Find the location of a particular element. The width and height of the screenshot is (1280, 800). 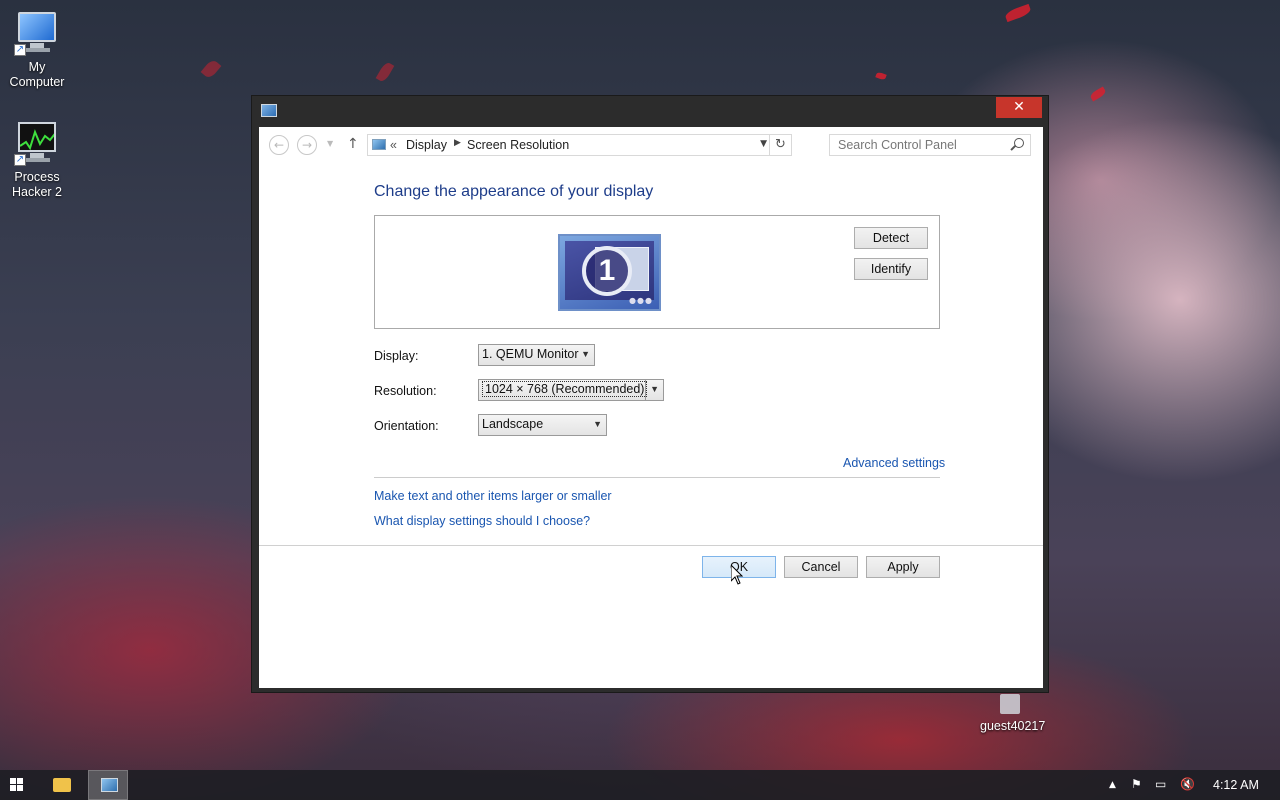

mouse-cursor-icon is located at coordinates (737, 575).